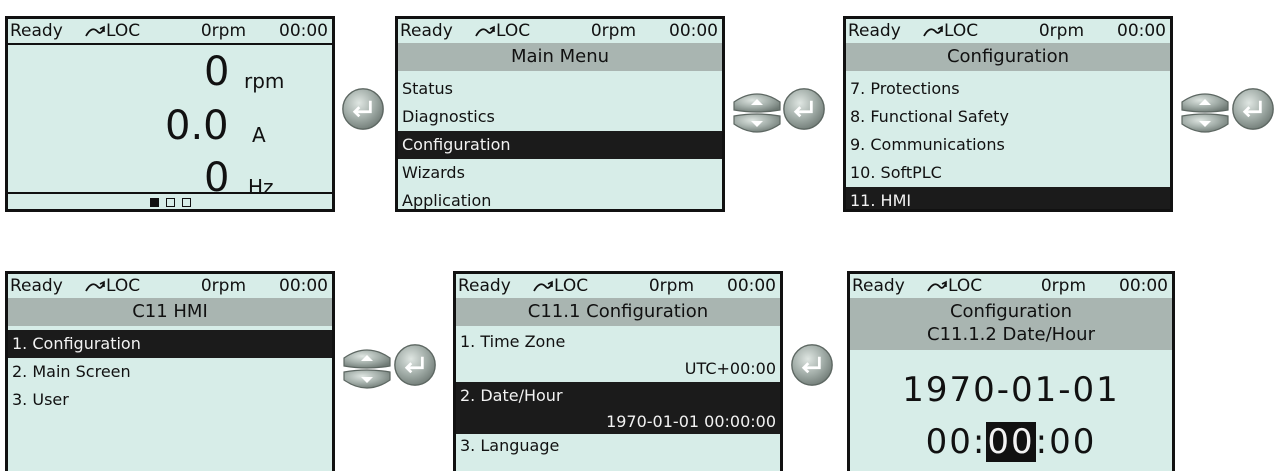  What do you see at coordinates (560, 117) in the screenshot?
I see `menu-item-diagnostics: Diagnostics` at bounding box center [560, 117].